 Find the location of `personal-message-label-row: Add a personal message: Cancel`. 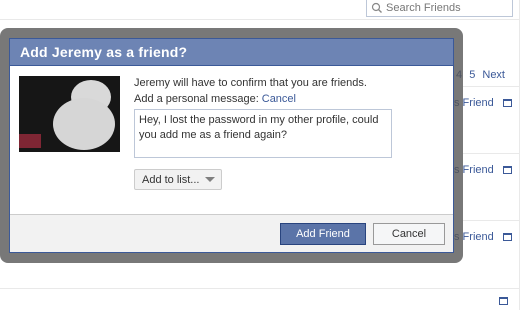

personal-message-label-row: Add a personal message: Cancel is located at coordinates (215, 99).